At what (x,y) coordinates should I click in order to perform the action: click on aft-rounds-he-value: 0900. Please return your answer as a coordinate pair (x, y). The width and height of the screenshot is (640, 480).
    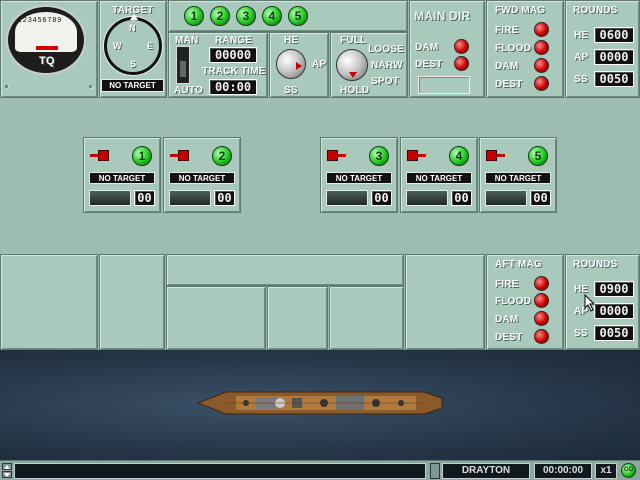
    Looking at the image, I should click on (614, 289).